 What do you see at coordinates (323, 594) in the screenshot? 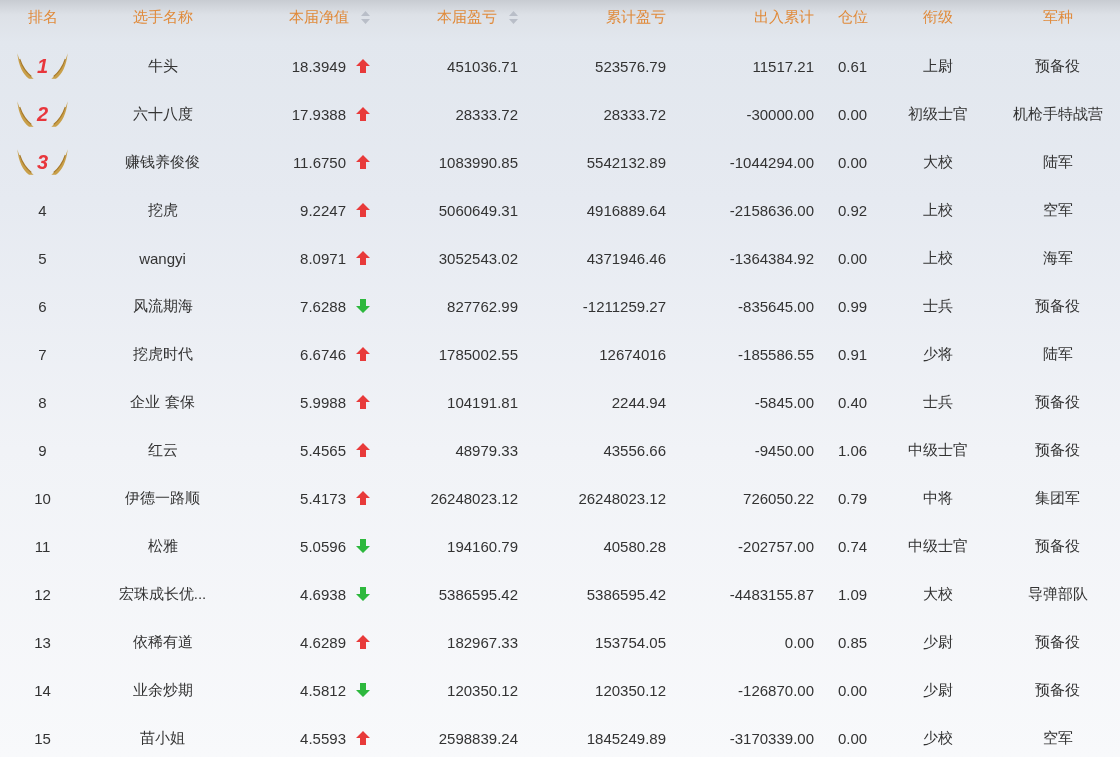
I see `net-value: 4.6938` at bounding box center [323, 594].